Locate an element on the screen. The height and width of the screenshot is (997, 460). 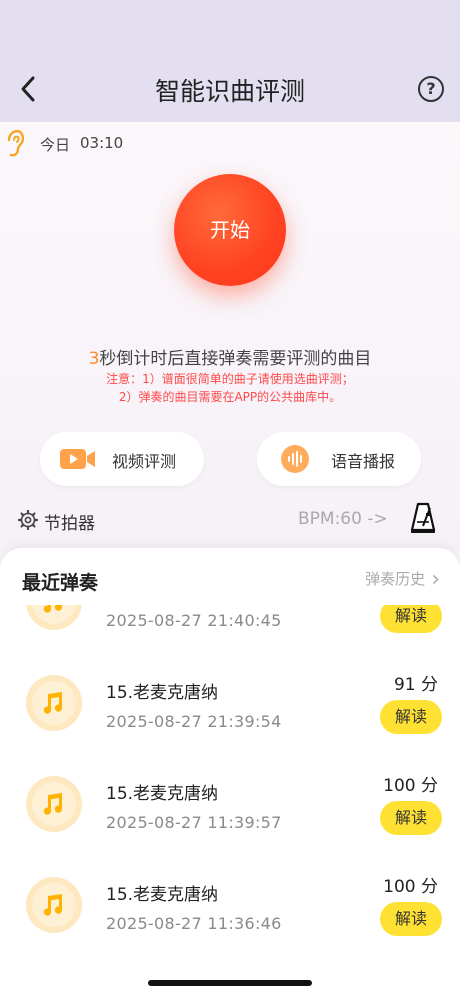
today-practice-time: 03:10 is located at coordinates (102, 143).